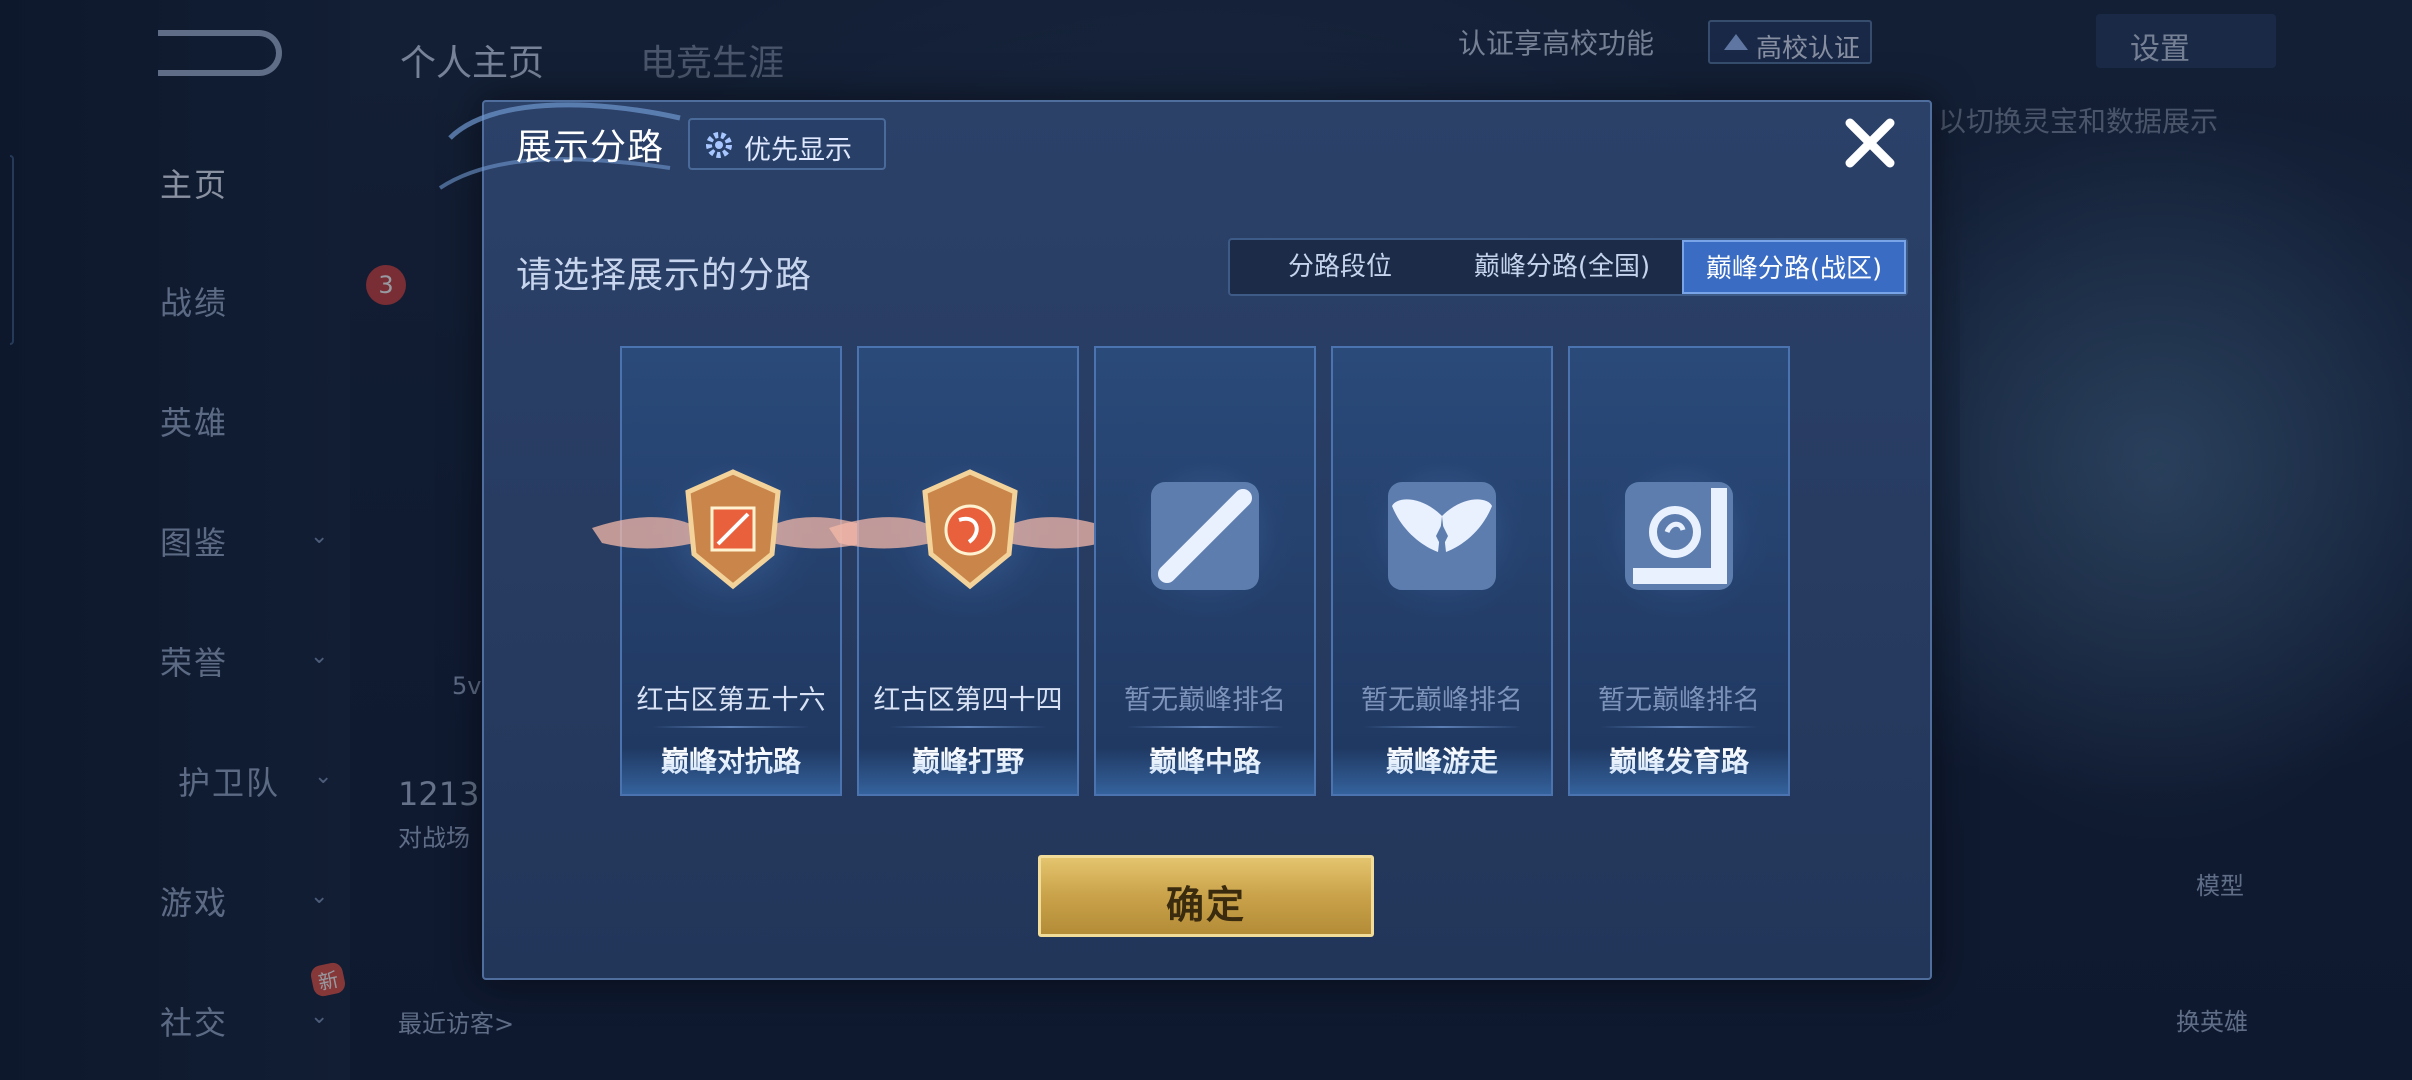 The height and width of the screenshot is (1080, 2412). Describe the element at coordinates (1794, 267) in the screenshot. I see `tab-peak-lane-region: 巅峰分路(战区)` at that location.